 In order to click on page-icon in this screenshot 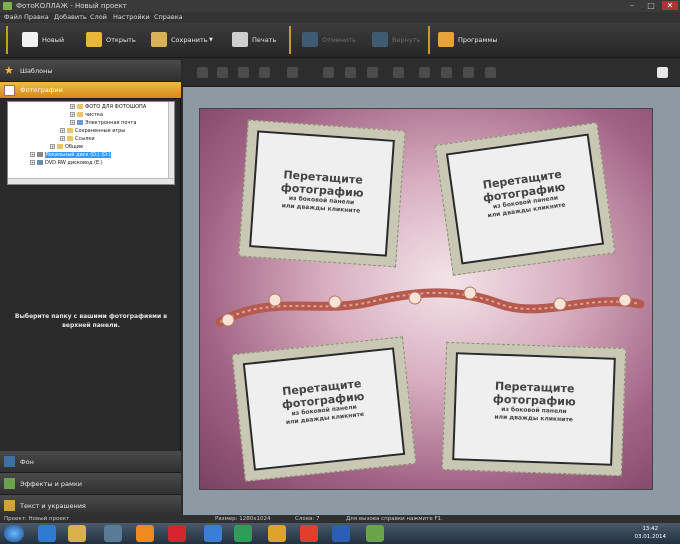, I will do `click(662, 72)`.